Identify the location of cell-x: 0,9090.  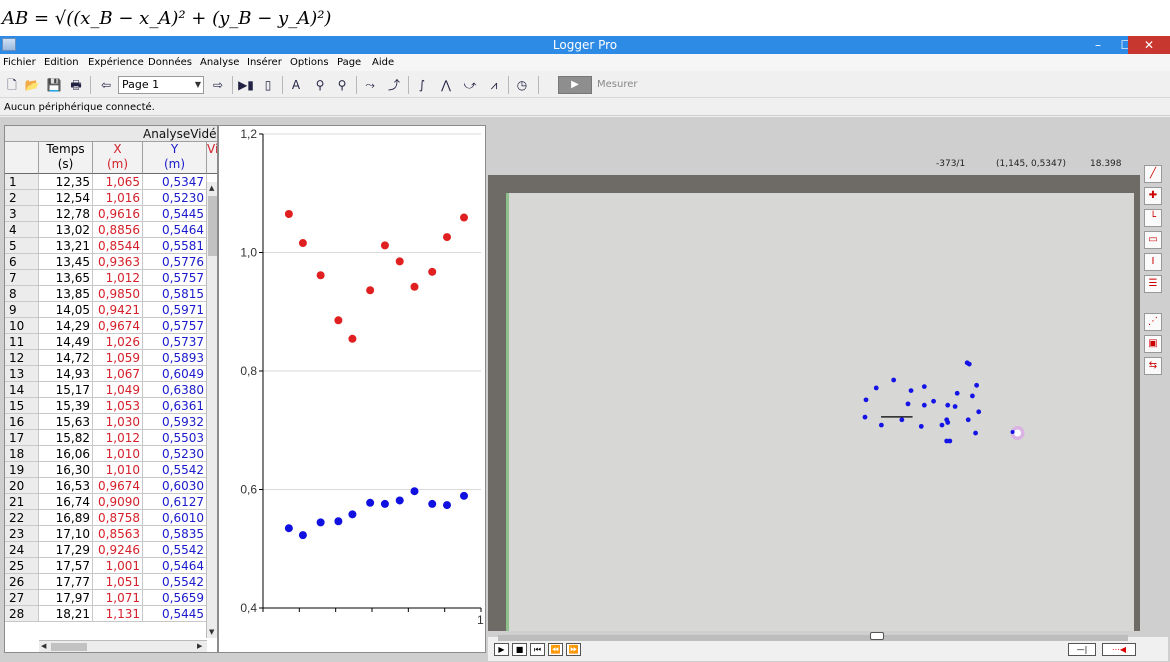
(118, 502).